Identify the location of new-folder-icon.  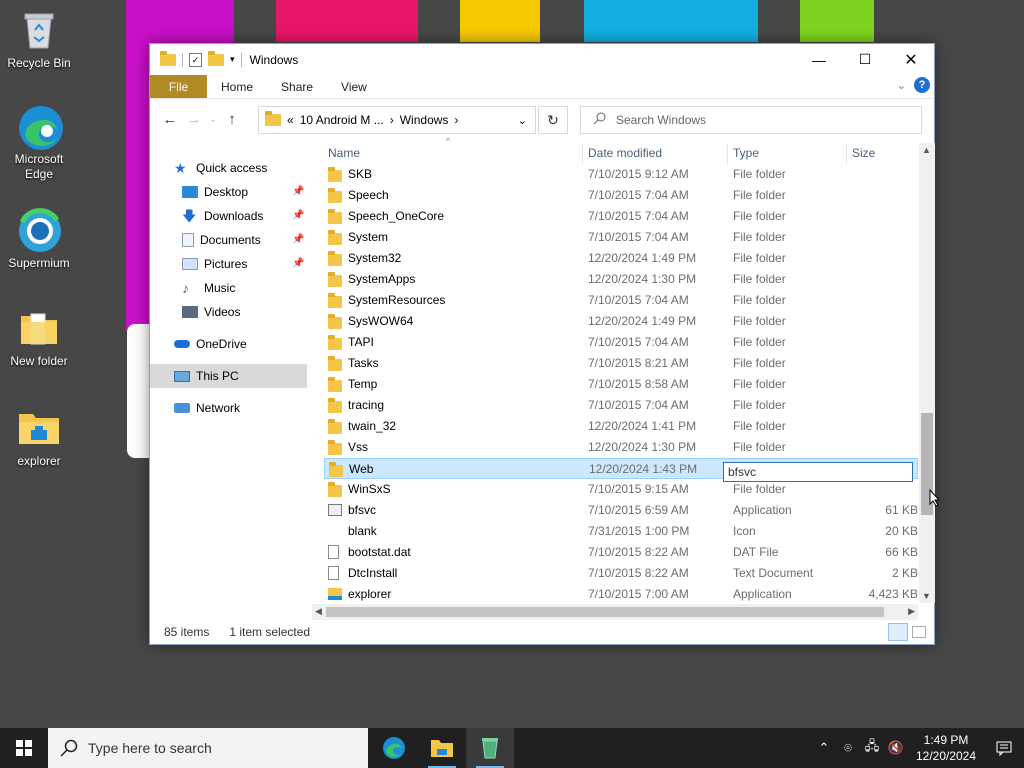
(216, 58).